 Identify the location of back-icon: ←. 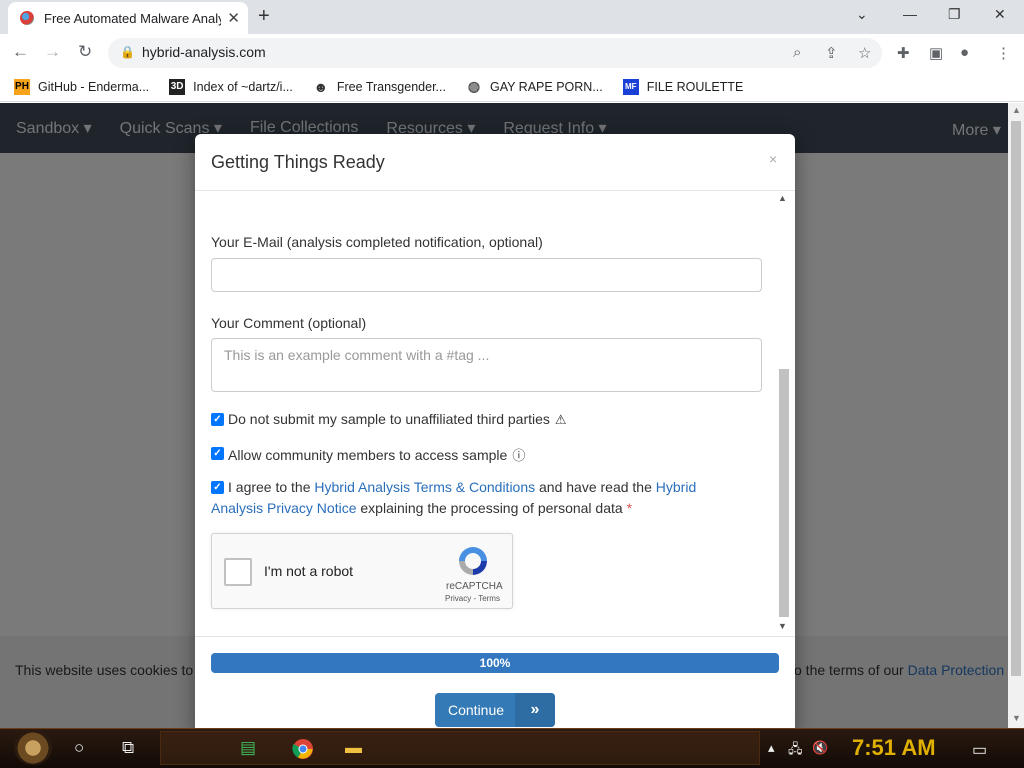
(20, 52).